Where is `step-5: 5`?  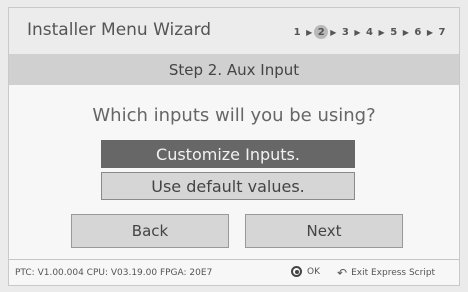 step-5: 5 is located at coordinates (394, 32).